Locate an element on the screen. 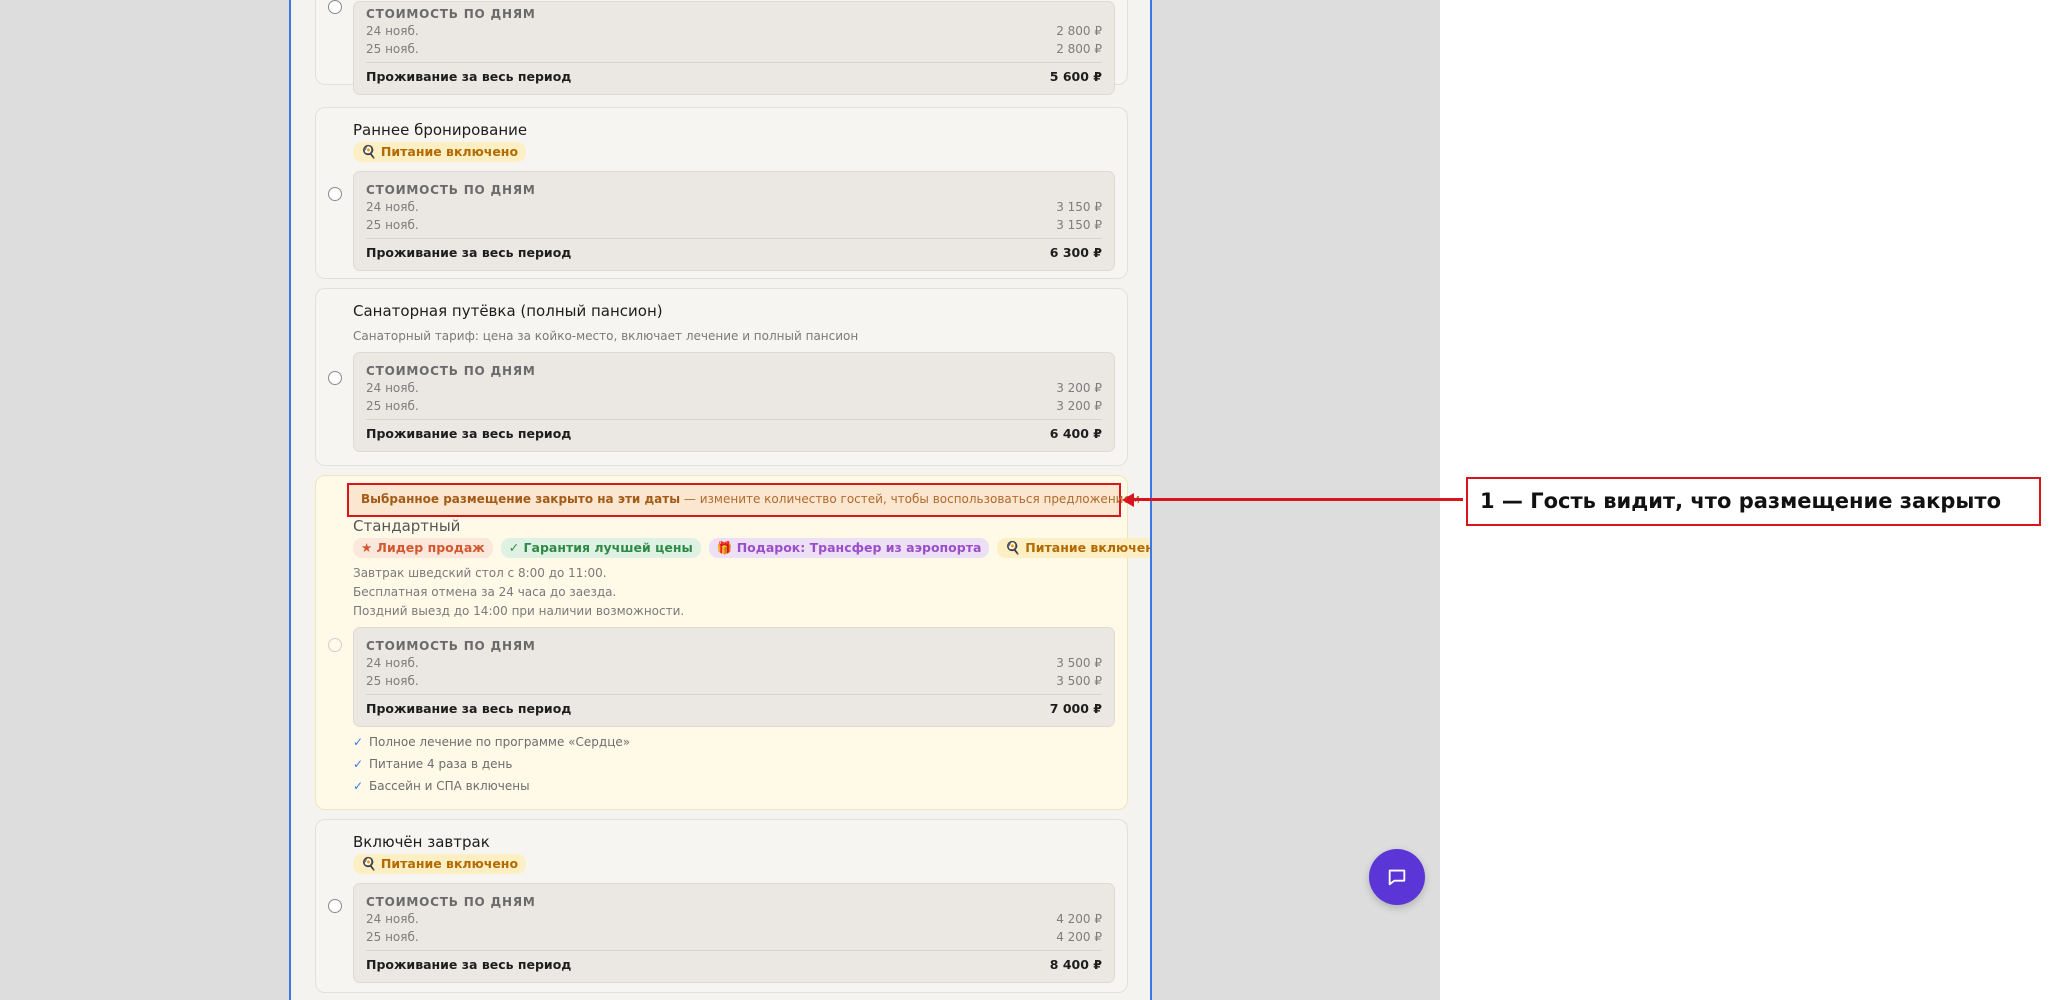 This screenshot has height=1000, width=2062. gift-transfer-badge: 🎁 Подарок: Трансфер из аэропорта is located at coordinates (849, 548).